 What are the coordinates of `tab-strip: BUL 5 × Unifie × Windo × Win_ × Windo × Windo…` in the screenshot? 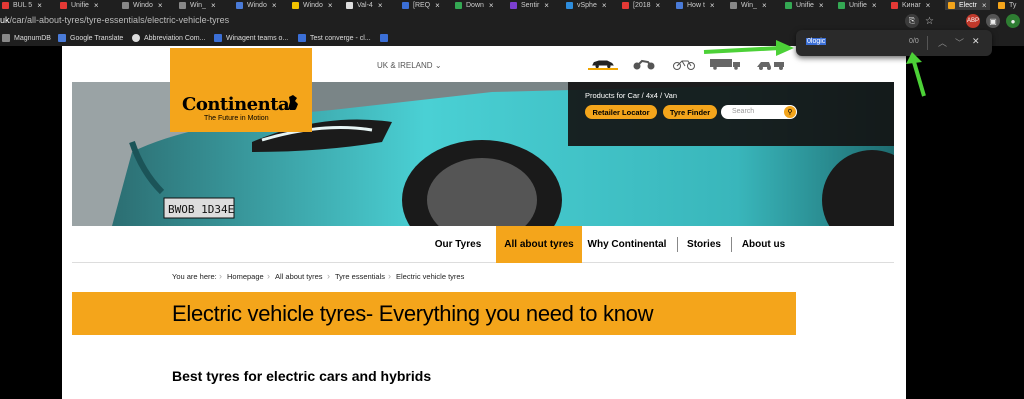 It's located at (512, 5).